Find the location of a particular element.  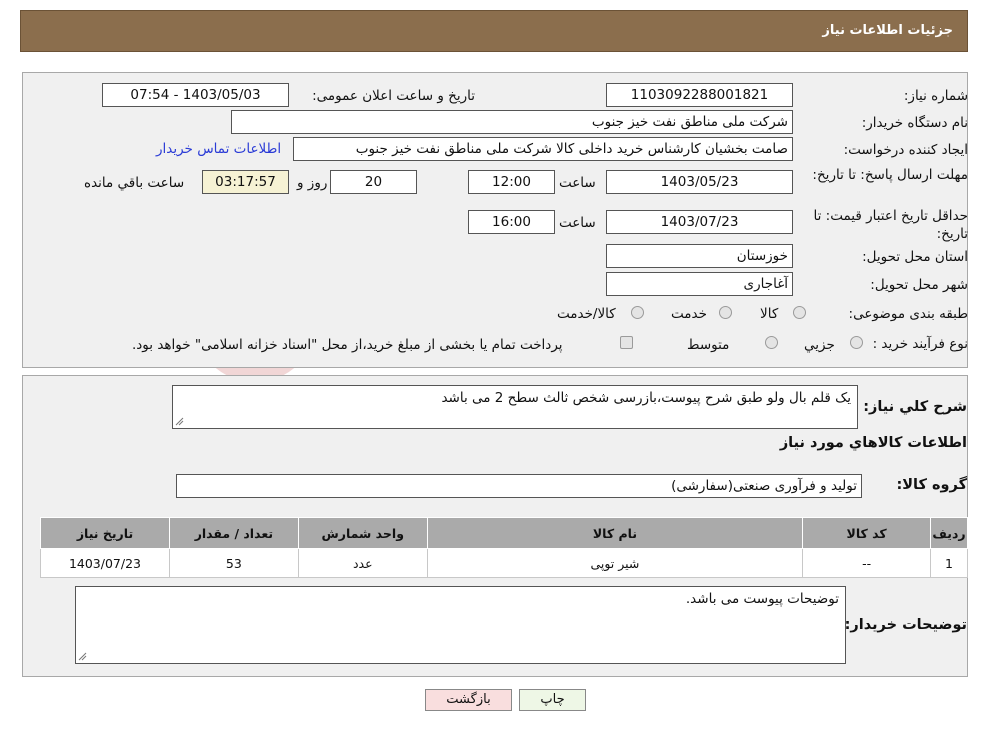

col-goods-code: کد کالا is located at coordinates (867, 533).